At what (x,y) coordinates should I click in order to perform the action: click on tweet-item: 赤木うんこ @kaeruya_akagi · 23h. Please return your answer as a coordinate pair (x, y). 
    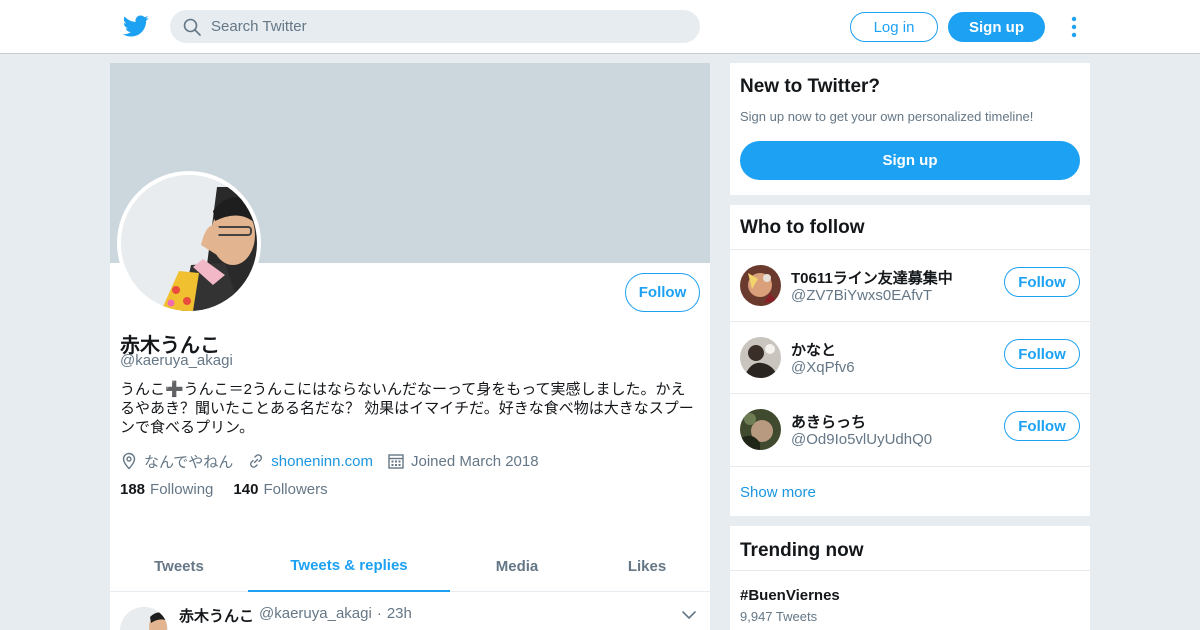
    Looking at the image, I should click on (410, 611).